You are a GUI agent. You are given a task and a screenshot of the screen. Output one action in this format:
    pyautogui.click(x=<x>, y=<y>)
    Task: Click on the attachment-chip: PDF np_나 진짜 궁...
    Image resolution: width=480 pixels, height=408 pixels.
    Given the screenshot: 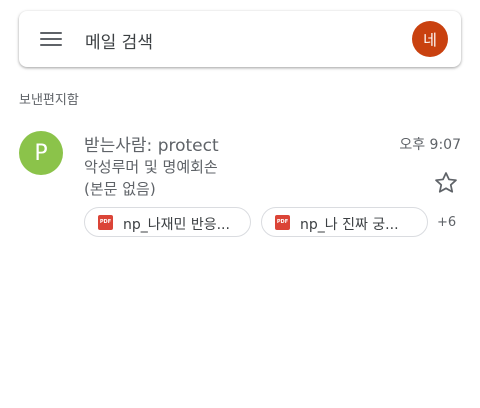 What is the action you would take?
    pyautogui.click(x=344, y=222)
    